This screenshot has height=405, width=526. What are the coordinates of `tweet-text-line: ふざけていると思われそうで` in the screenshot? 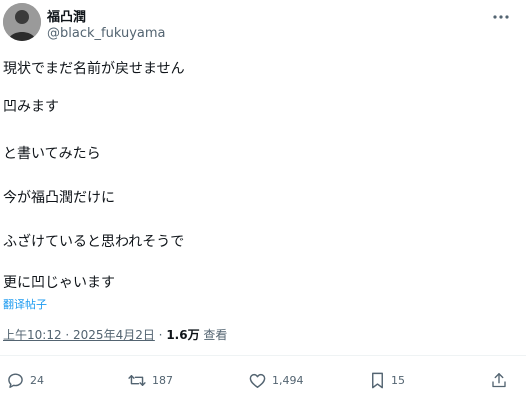 It's located at (94, 242).